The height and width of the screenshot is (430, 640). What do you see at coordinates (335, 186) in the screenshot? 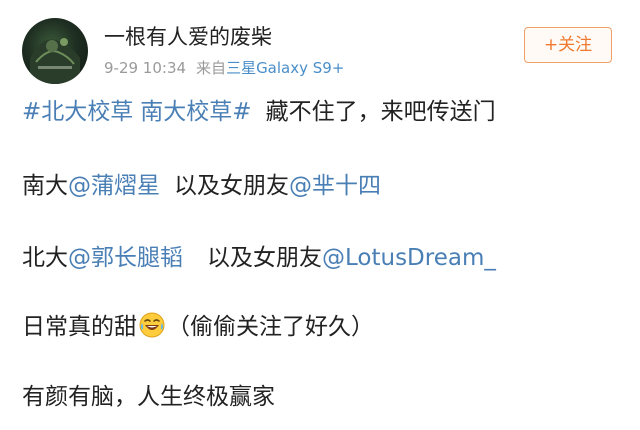
I see `mention-link: @芈十四` at bounding box center [335, 186].